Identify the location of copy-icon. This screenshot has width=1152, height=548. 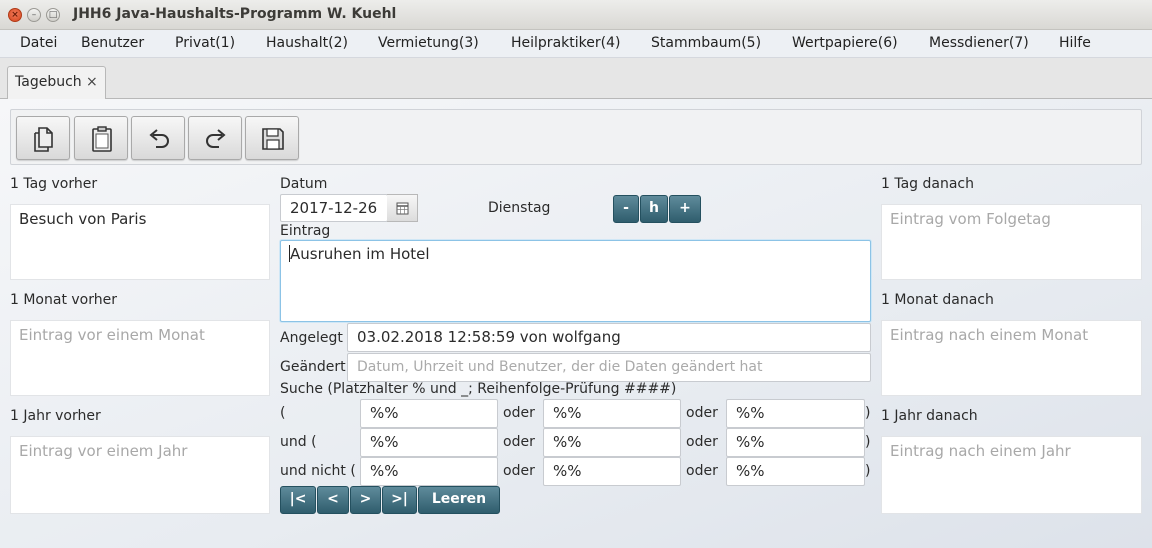
(43, 139).